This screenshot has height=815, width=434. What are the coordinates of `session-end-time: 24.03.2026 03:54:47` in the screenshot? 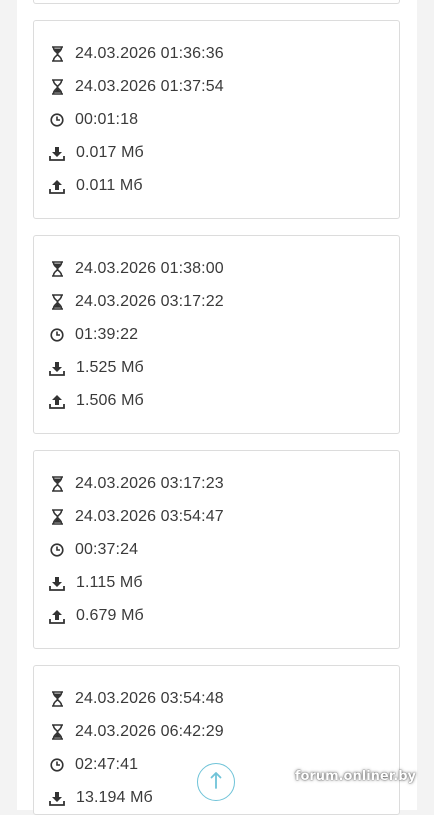 It's located at (149, 516).